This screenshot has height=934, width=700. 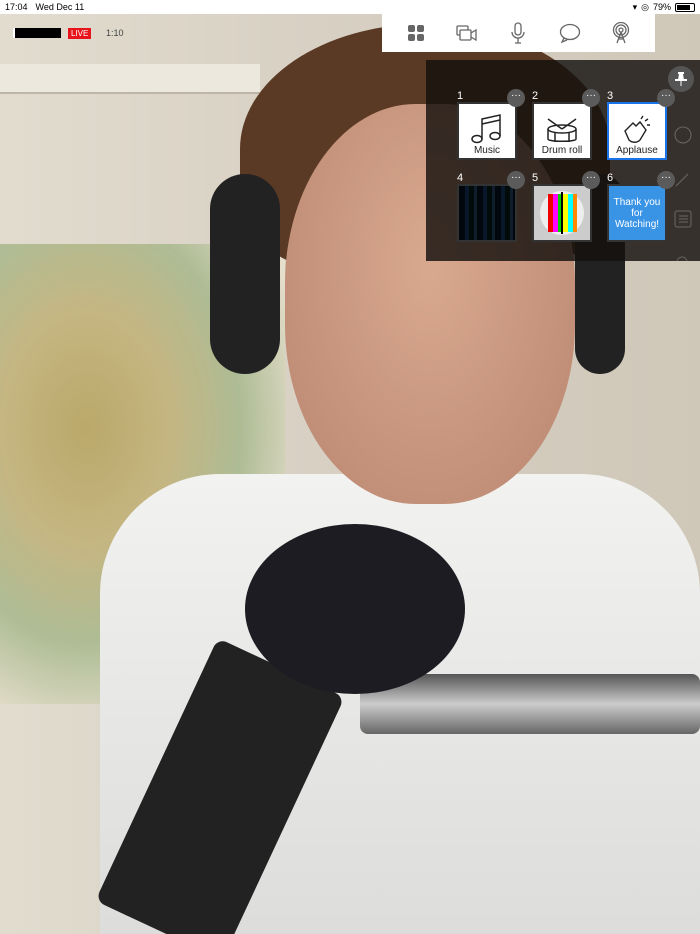 I want to click on slot-6: 6 Thank you for Watching! ···, so click(x=641, y=206).